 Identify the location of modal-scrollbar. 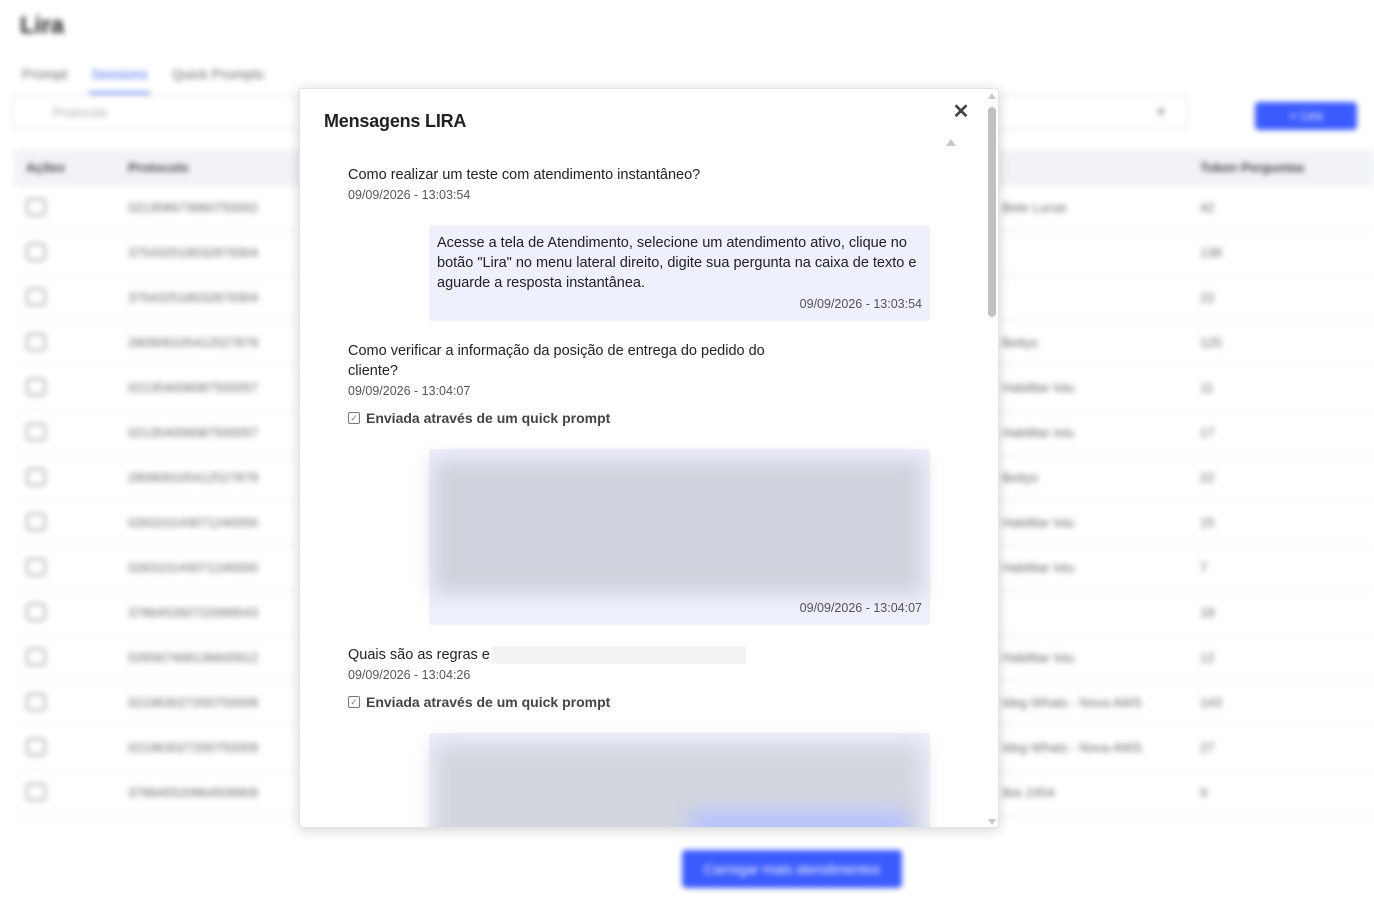
(991, 458).